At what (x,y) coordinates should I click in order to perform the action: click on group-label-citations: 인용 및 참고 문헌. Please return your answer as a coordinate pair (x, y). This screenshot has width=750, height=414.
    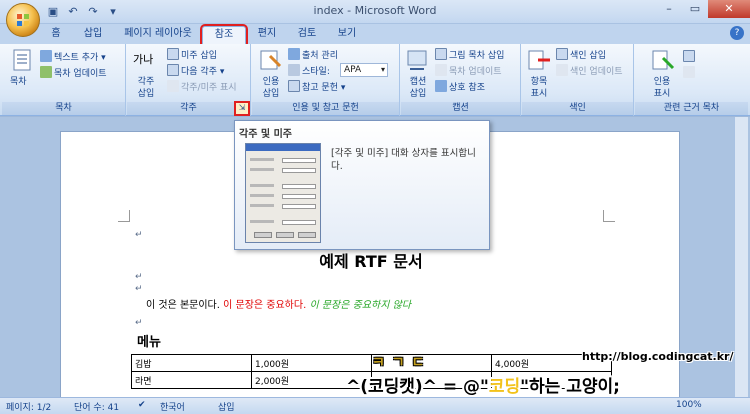
    Looking at the image, I should click on (325, 108).